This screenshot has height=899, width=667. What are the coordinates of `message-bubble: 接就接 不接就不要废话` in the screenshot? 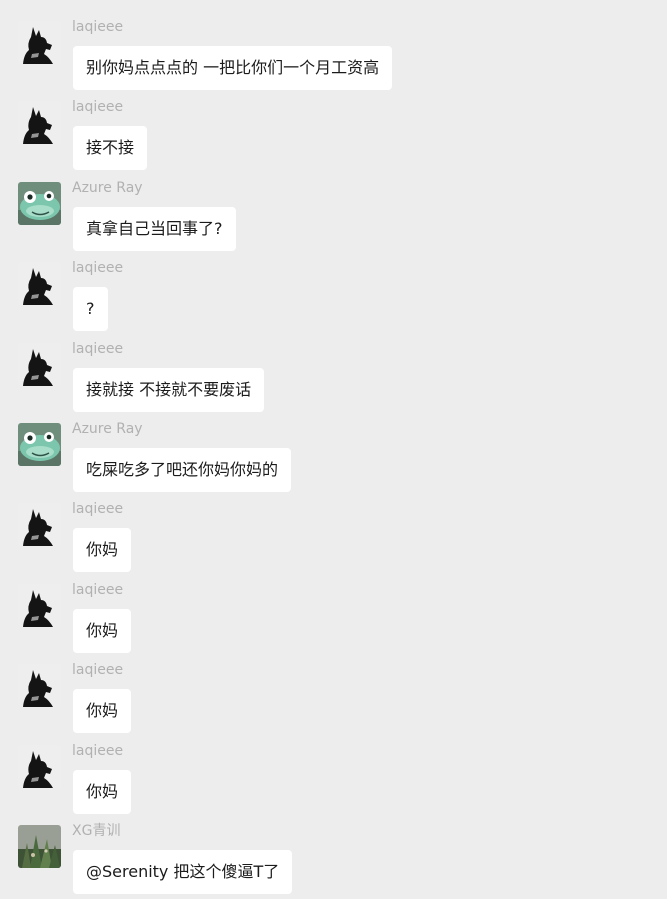 It's located at (169, 389).